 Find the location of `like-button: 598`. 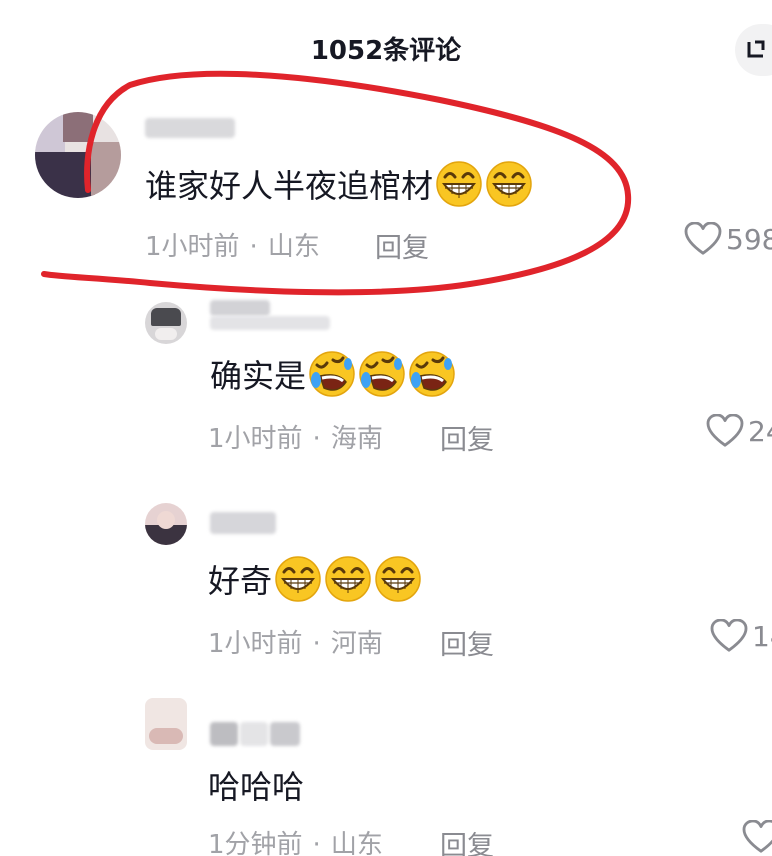

like-button: 598 is located at coordinates (728, 239).